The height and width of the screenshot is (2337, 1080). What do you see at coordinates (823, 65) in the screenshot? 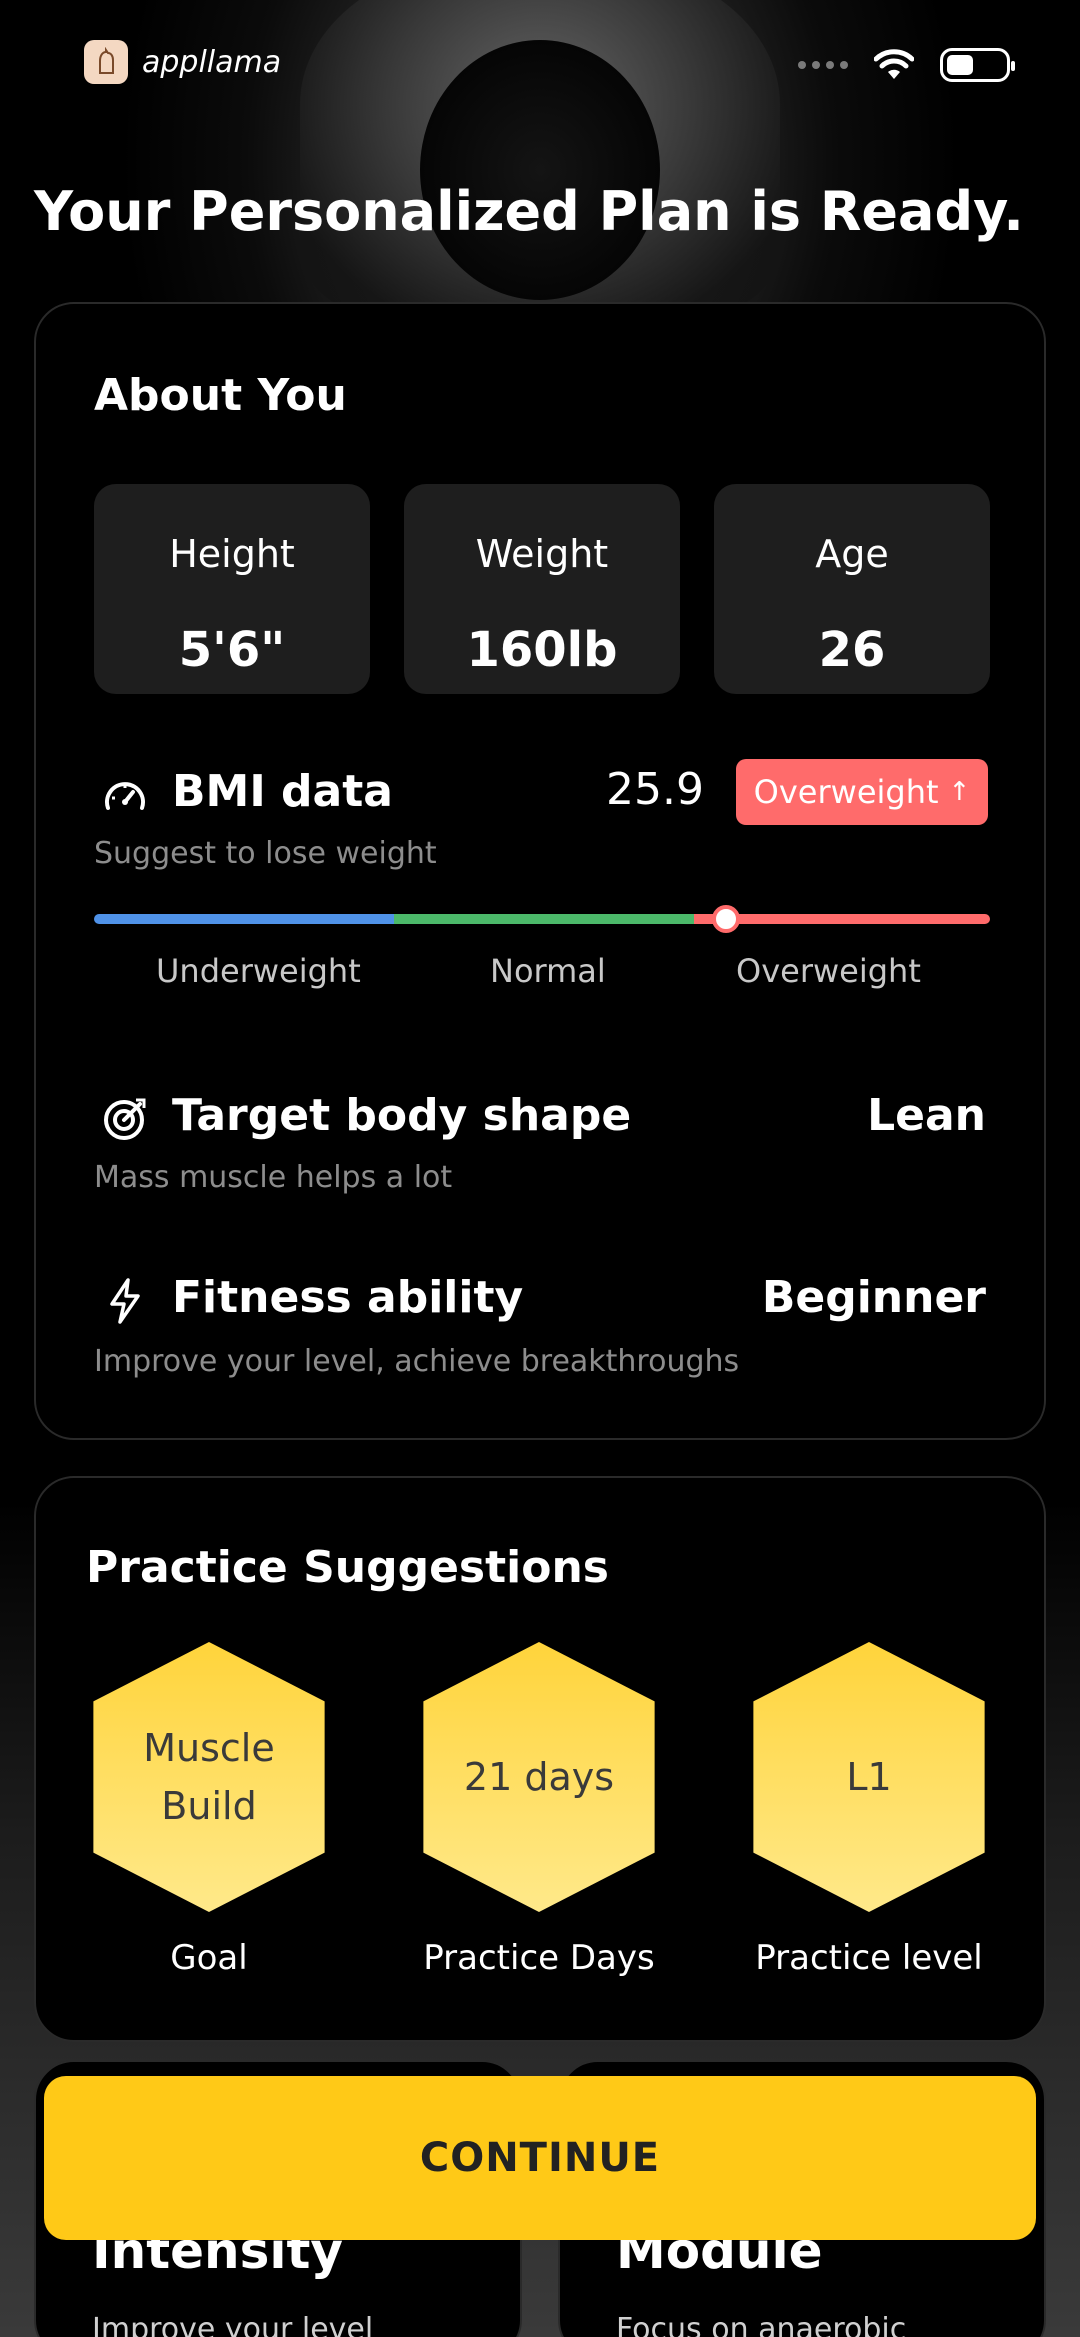
I see `signal-icon` at bounding box center [823, 65].